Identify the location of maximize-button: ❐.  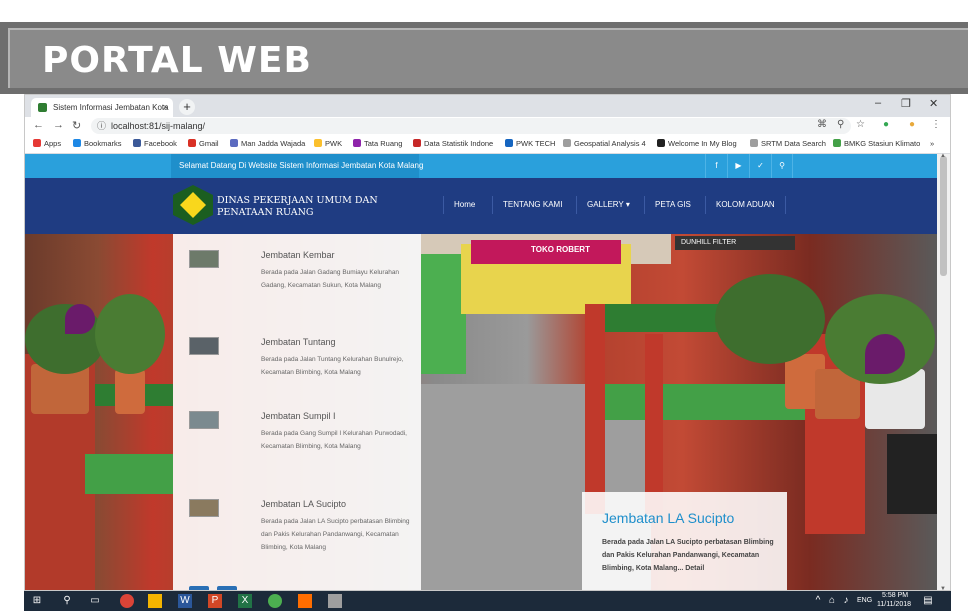
(906, 103).